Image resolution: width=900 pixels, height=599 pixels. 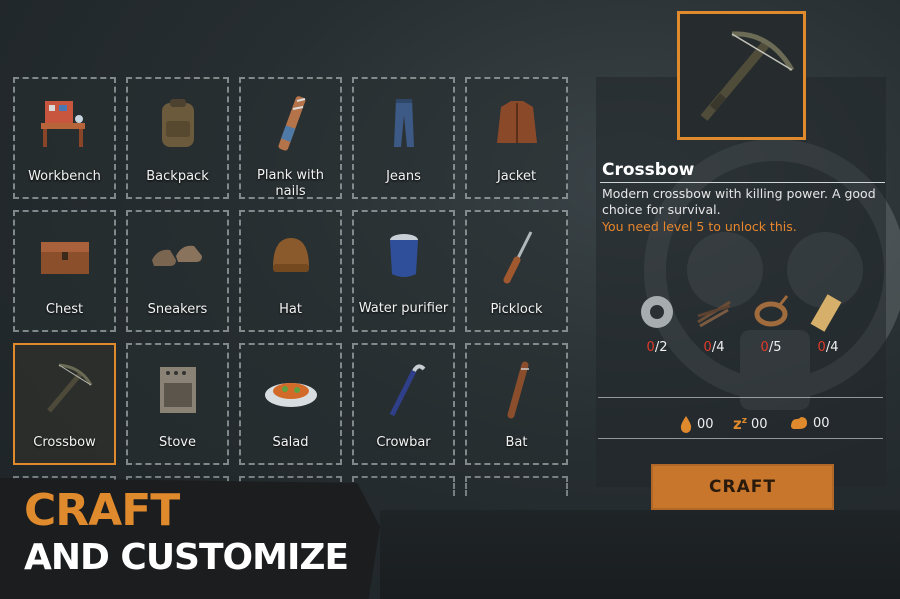 I want to click on crowbar-icon, so click(x=403, y=389).